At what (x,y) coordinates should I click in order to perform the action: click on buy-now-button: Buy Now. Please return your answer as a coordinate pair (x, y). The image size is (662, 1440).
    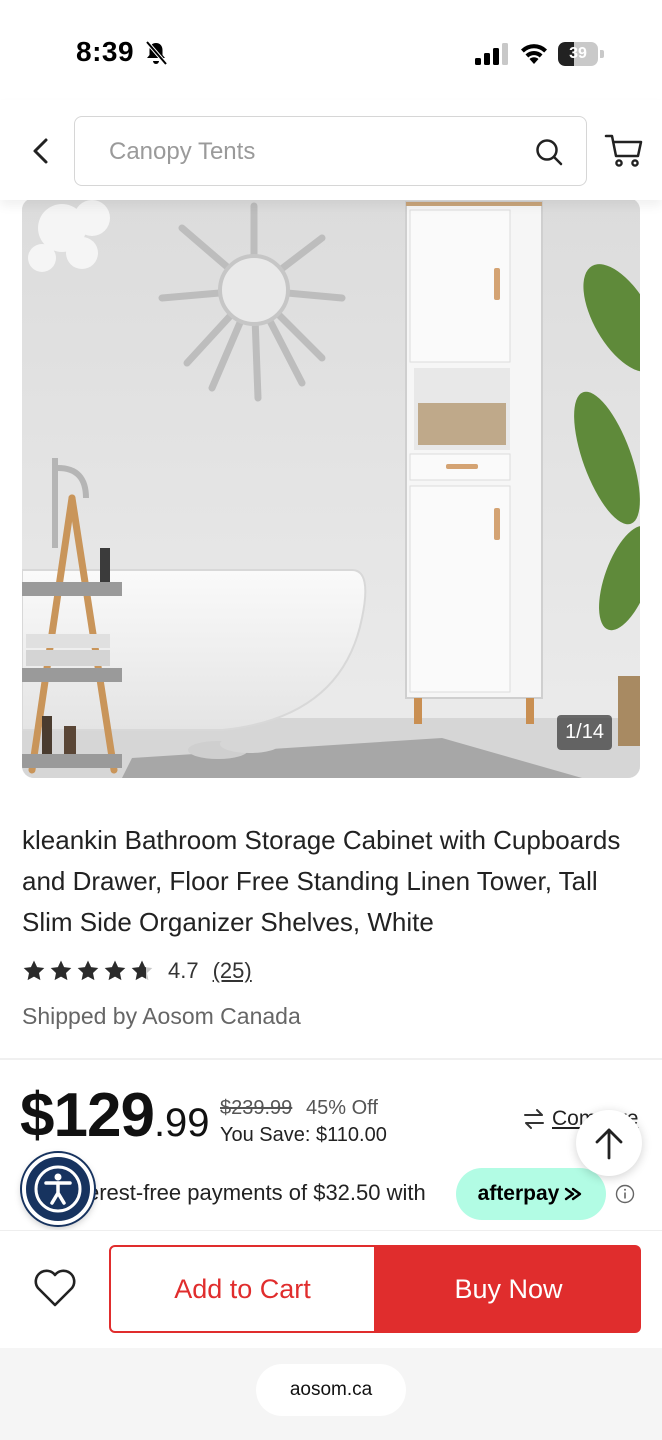
    Looking at the image, I should click on (508, 1289).